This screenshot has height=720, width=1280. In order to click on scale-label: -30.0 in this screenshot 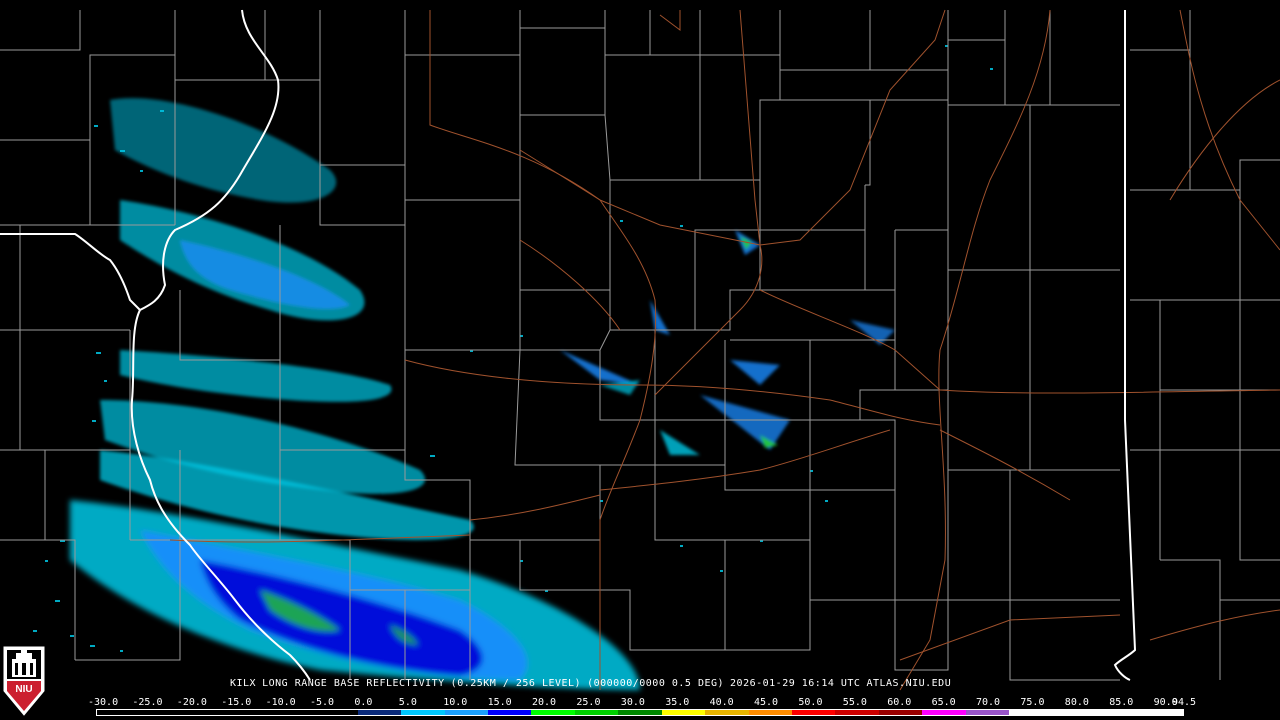, I will do `click(103, 702)`.